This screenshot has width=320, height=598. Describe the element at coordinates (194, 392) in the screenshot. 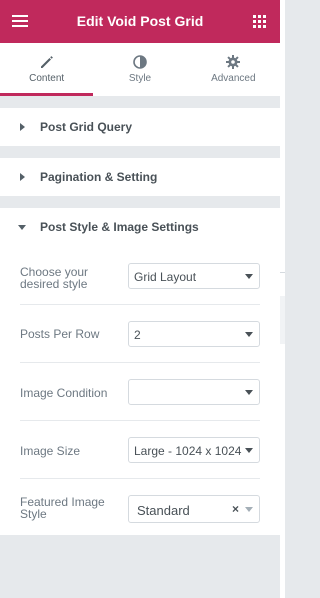

I see `image-condition-select` at that location.